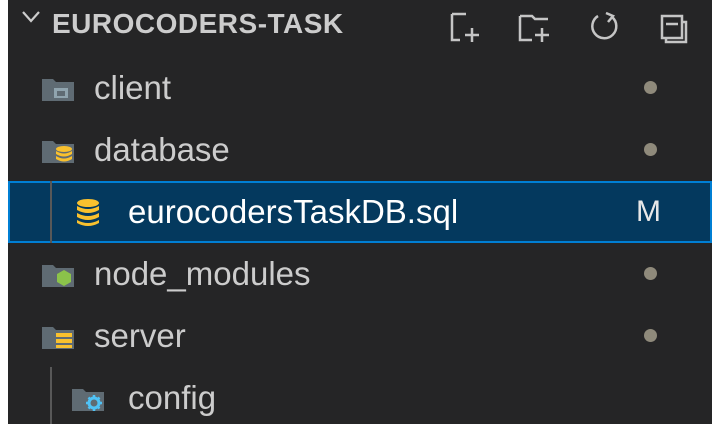 Image resolution: width=712 pixels, height=424 pixels. Describe the element at coordinates (58, 276) in the screenshot. I see `folder-node-icon` at that location.